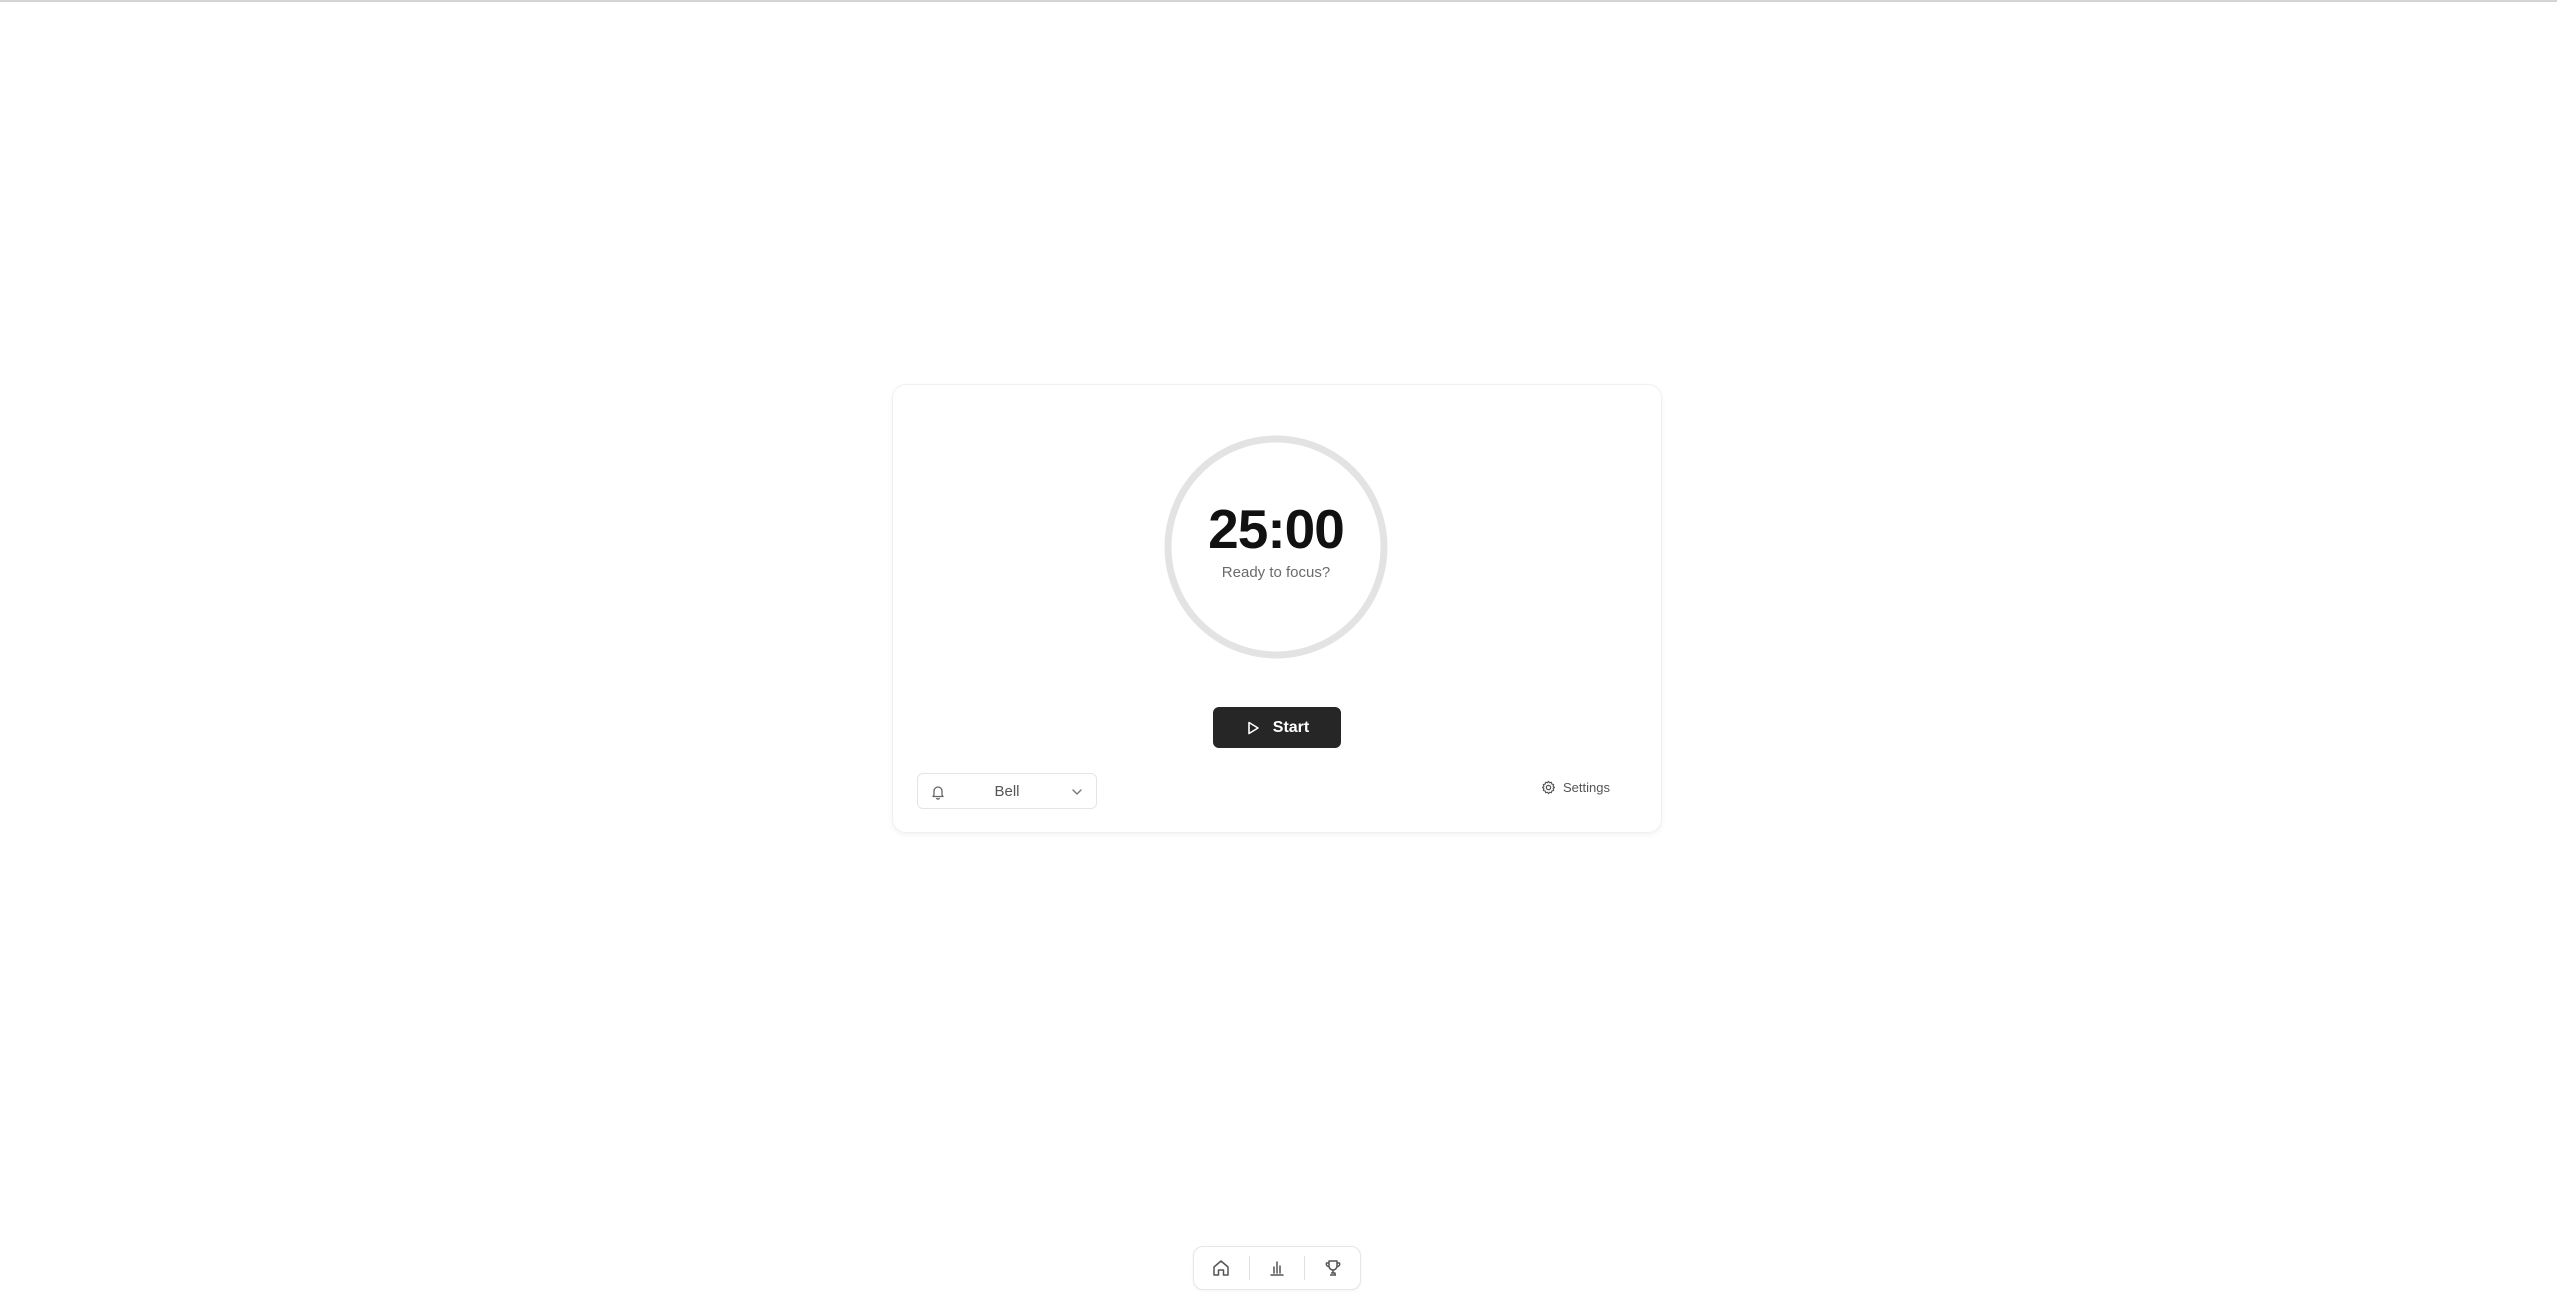 Image resolution: width=2557 pixels, height=1314 pixels. I want to click on nav-home, so click(1221, 1268).